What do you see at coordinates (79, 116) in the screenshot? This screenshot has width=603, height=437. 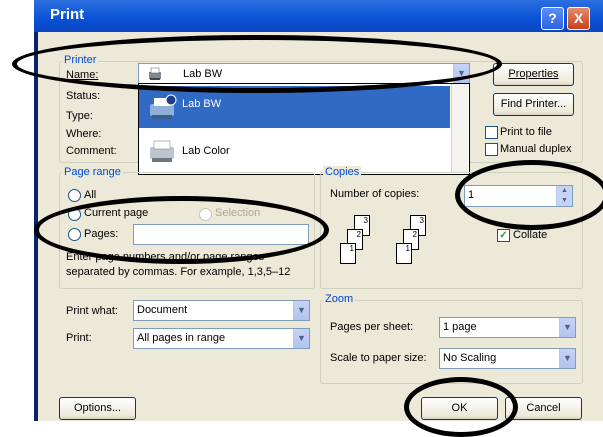 I see `printer-type-label: Type:` at bounding box center [79, 116].